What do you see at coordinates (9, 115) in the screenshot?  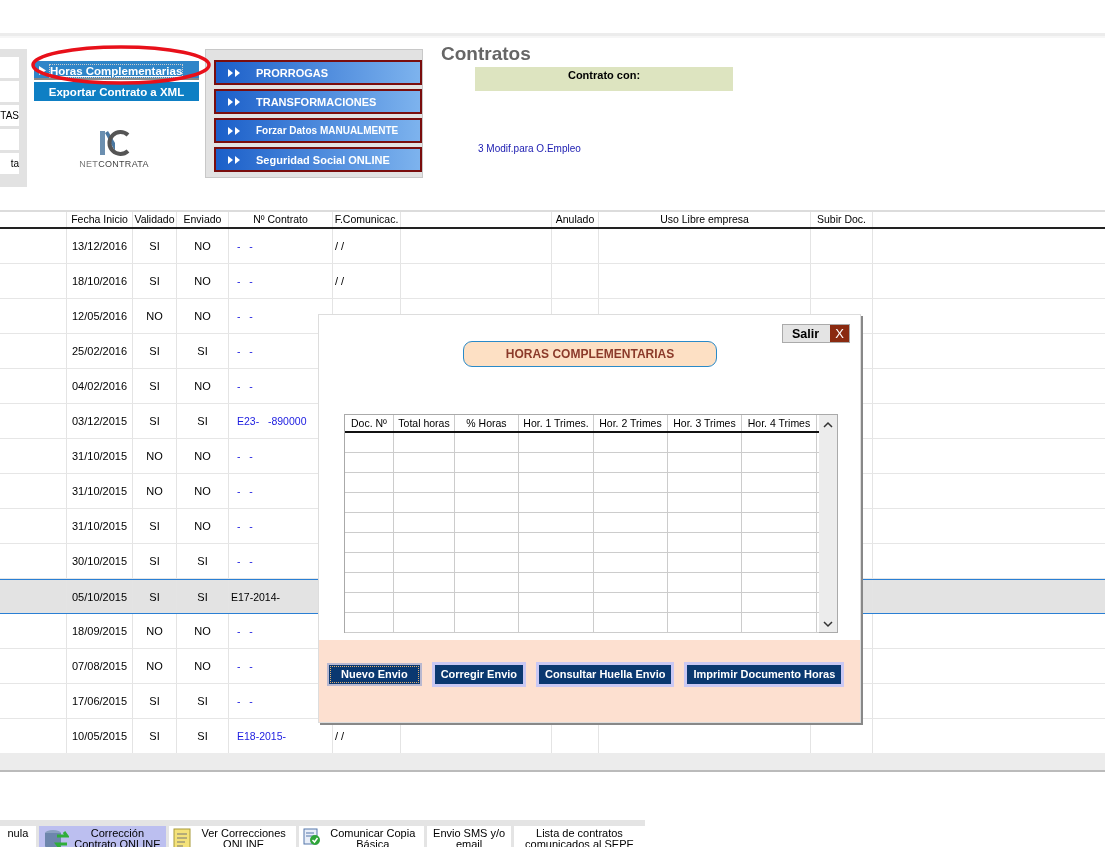 I see `side-button: TAS` at bounding box center [9, 115].